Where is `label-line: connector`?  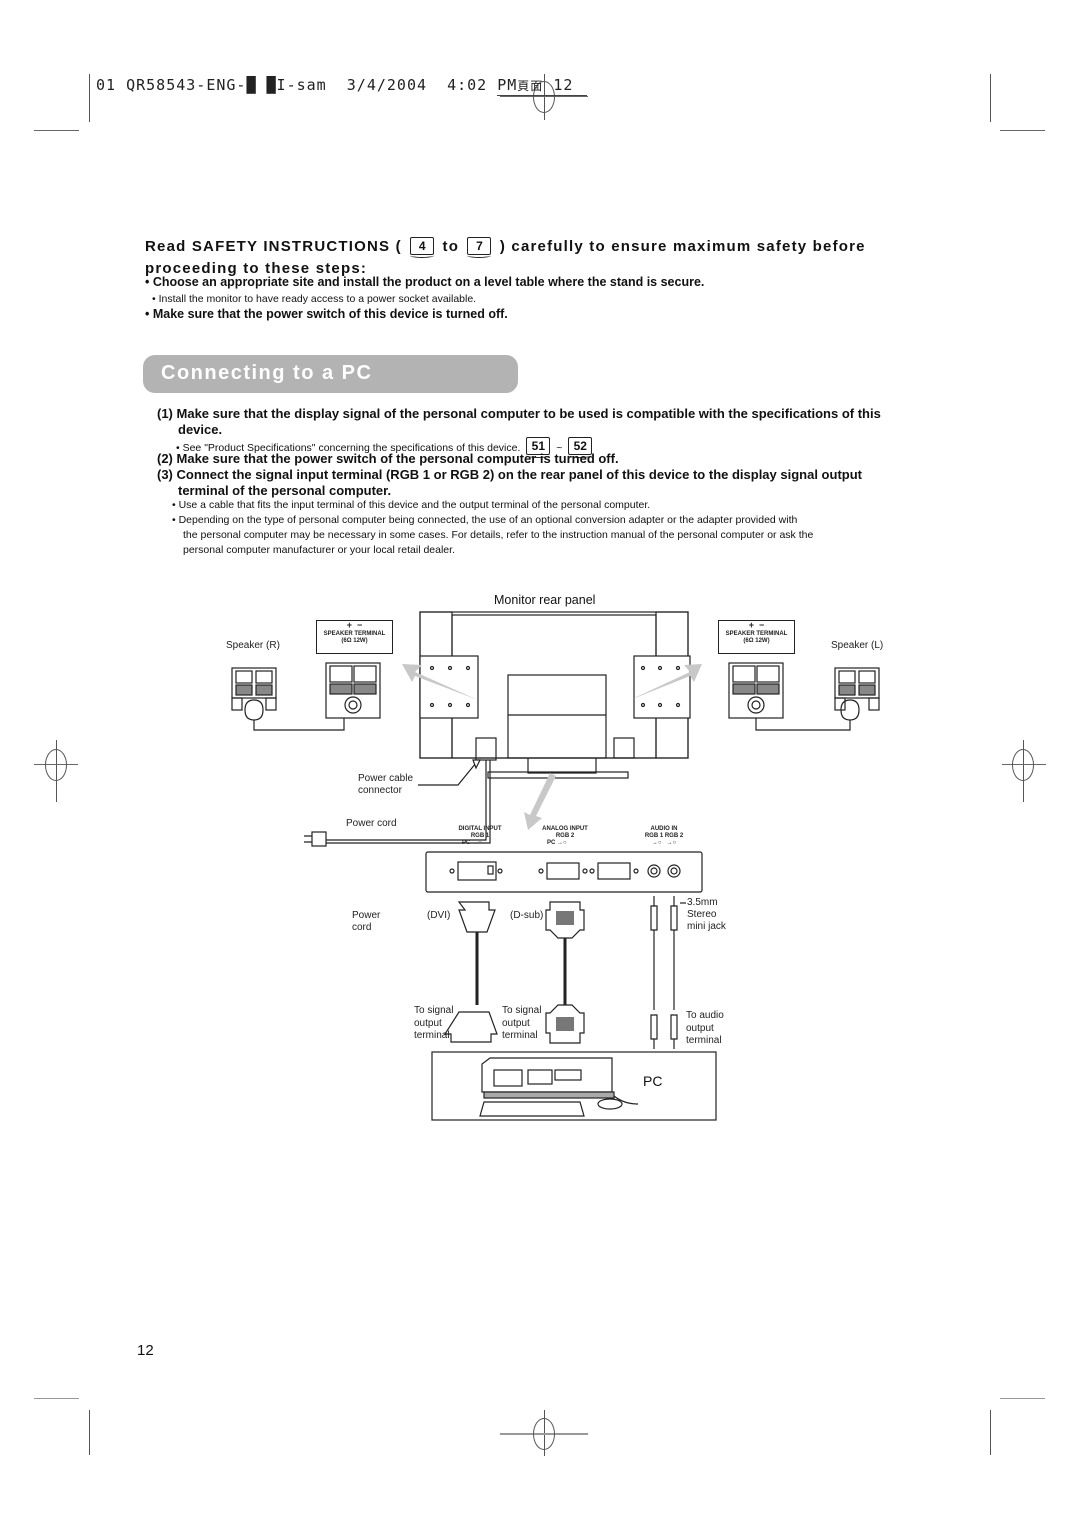 label-line: connector is located at coordinates (380, 790).